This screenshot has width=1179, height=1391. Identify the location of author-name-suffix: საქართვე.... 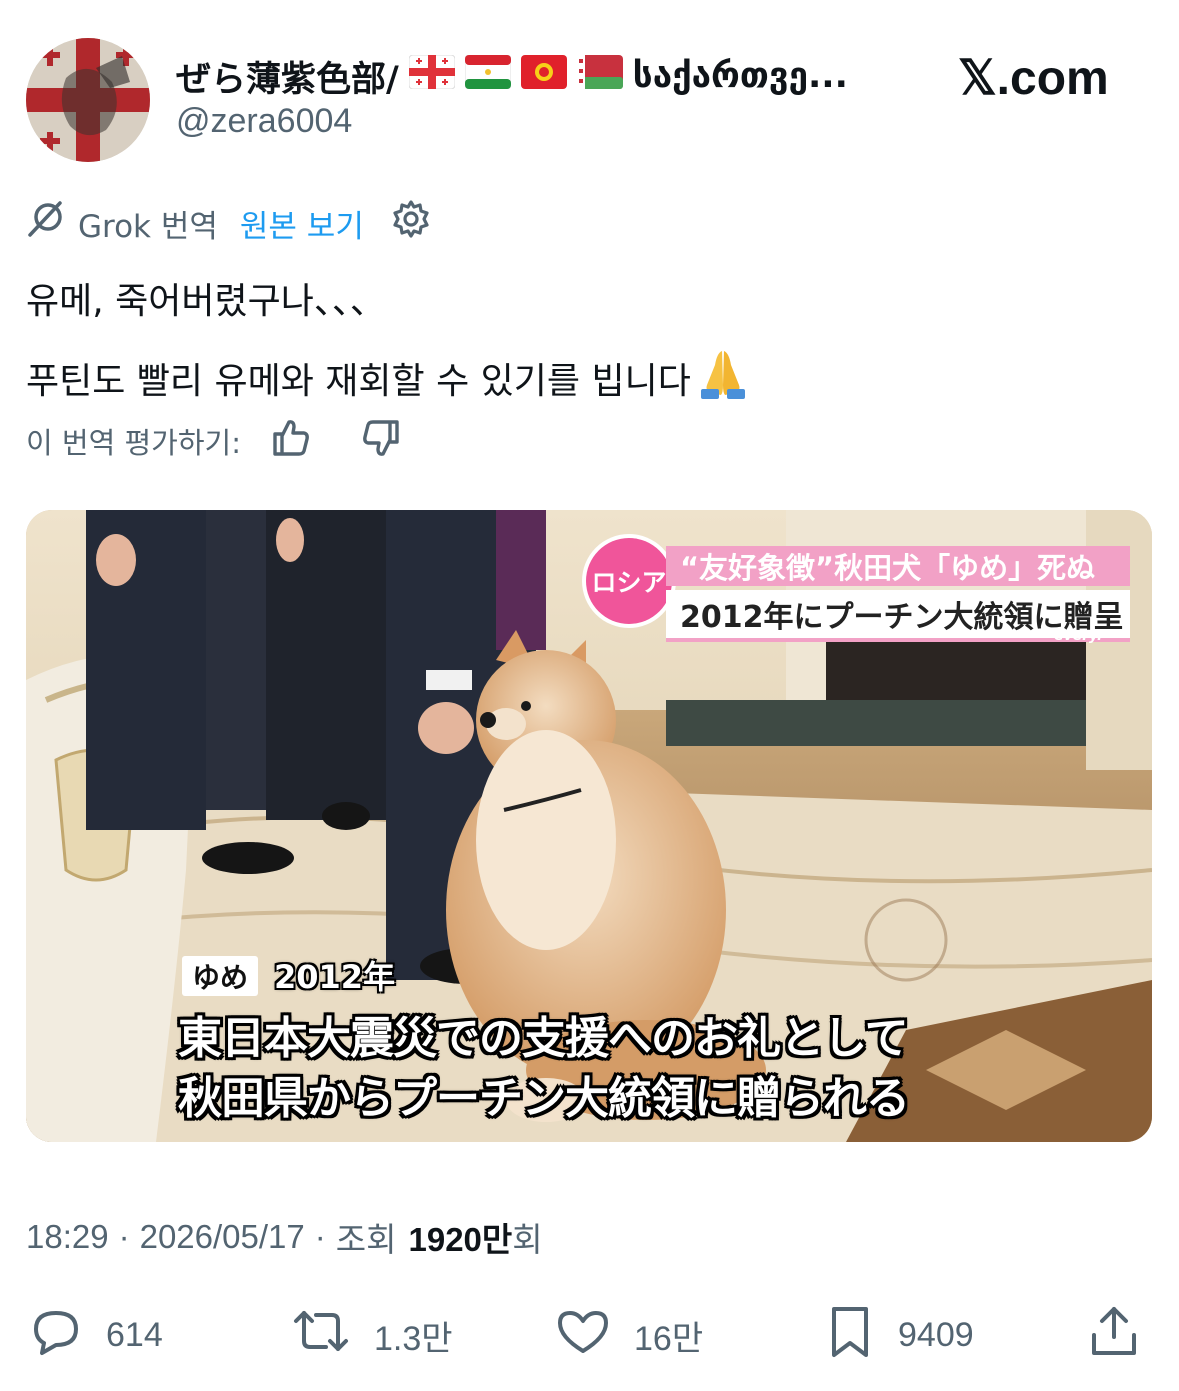
(740, 76).